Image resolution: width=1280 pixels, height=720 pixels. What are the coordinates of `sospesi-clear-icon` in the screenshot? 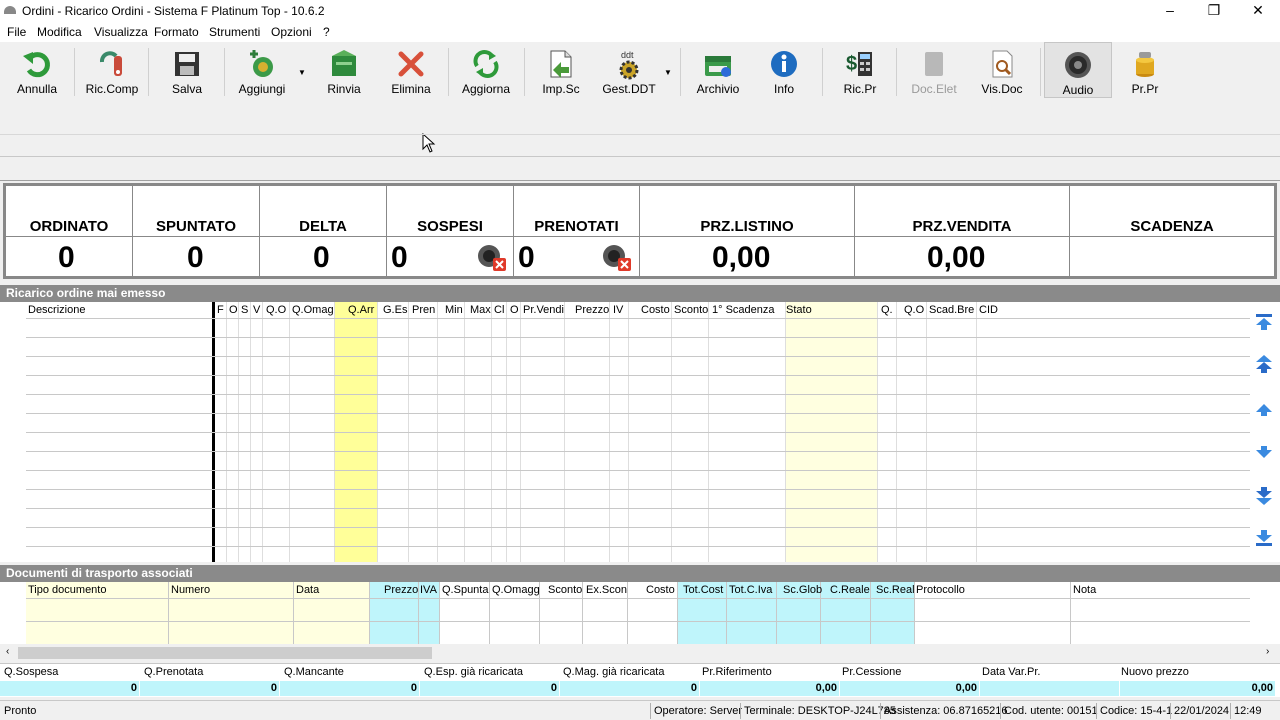 It's located at (492, 258).